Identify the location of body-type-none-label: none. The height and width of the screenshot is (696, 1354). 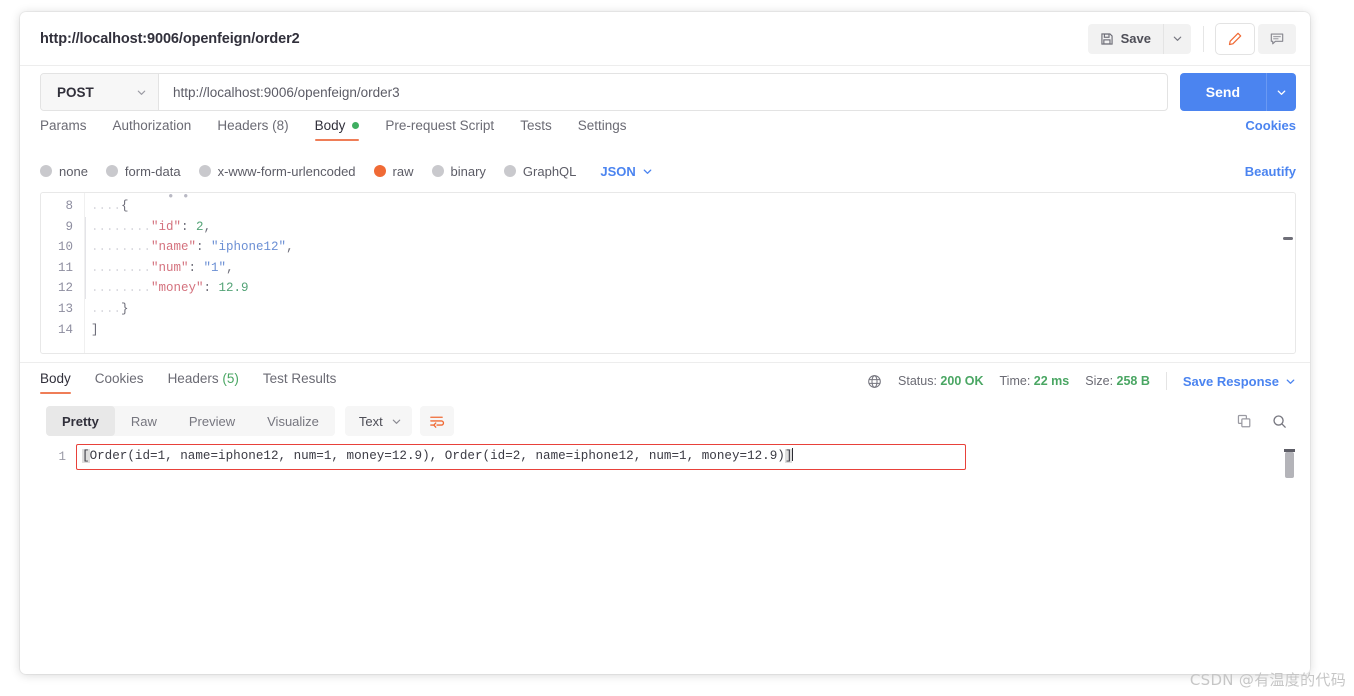
(73, 171).